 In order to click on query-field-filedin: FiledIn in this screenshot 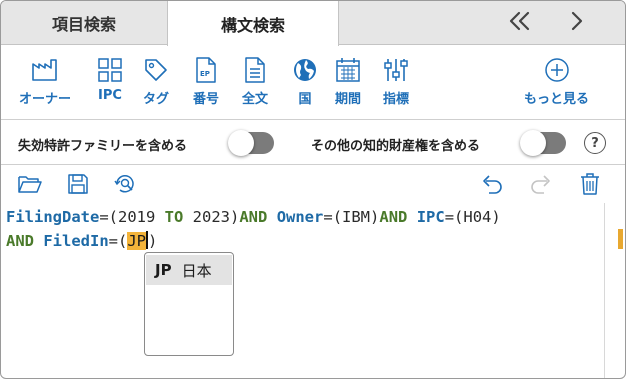, I will do `click(76, 241)`.